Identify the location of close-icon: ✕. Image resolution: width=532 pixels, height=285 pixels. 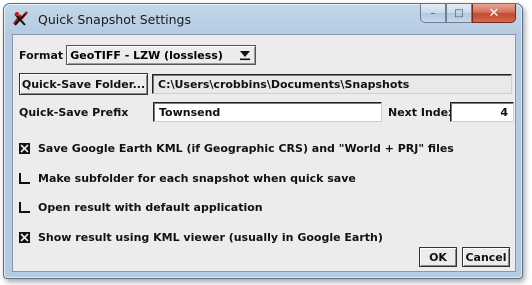
(494, 13).